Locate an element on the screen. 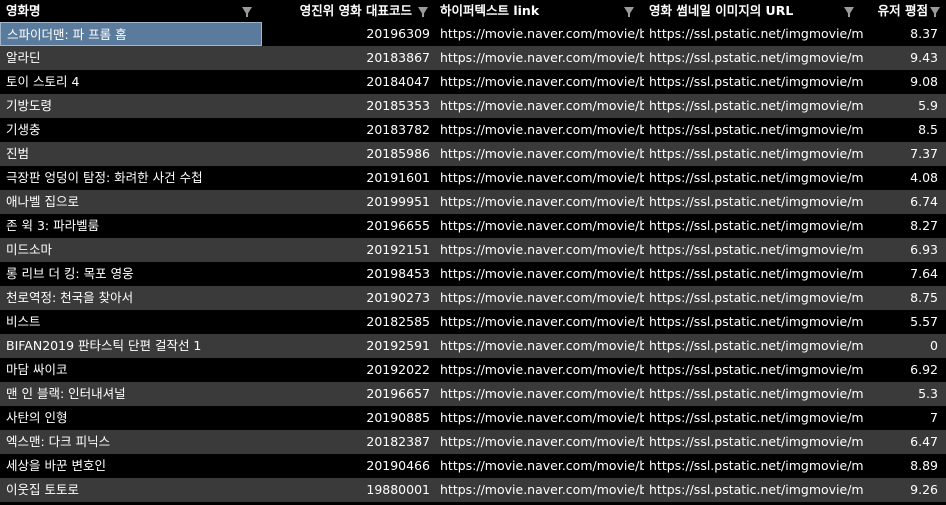 The image size is (946, 505). cell-title: 맨 인 블랙: 인터내셔널 is located at coordinates (131, 394).